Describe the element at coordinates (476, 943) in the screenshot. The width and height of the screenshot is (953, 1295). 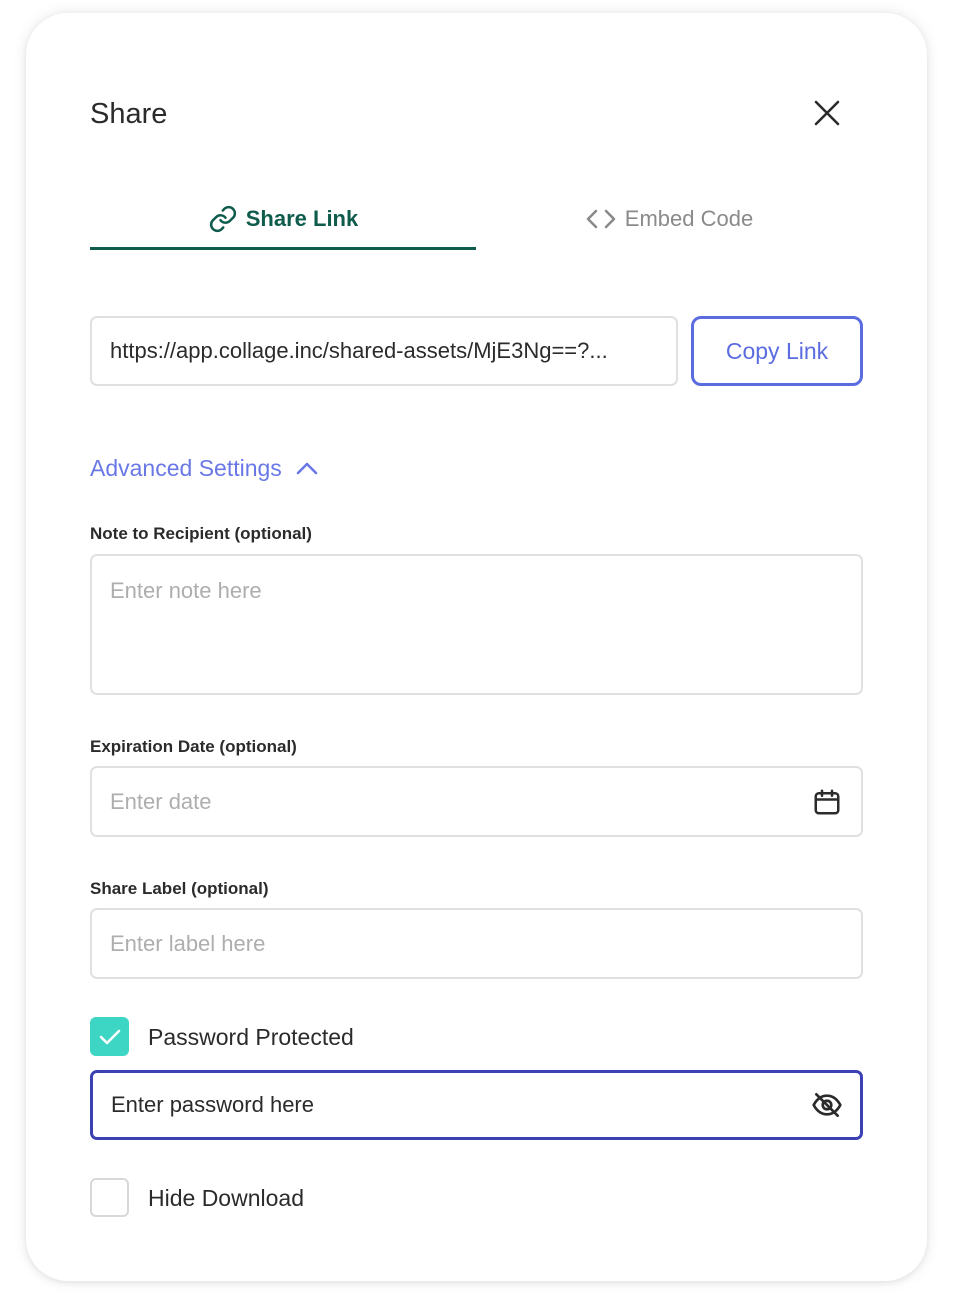
I see `share-label-field: Enter label here` at that location.